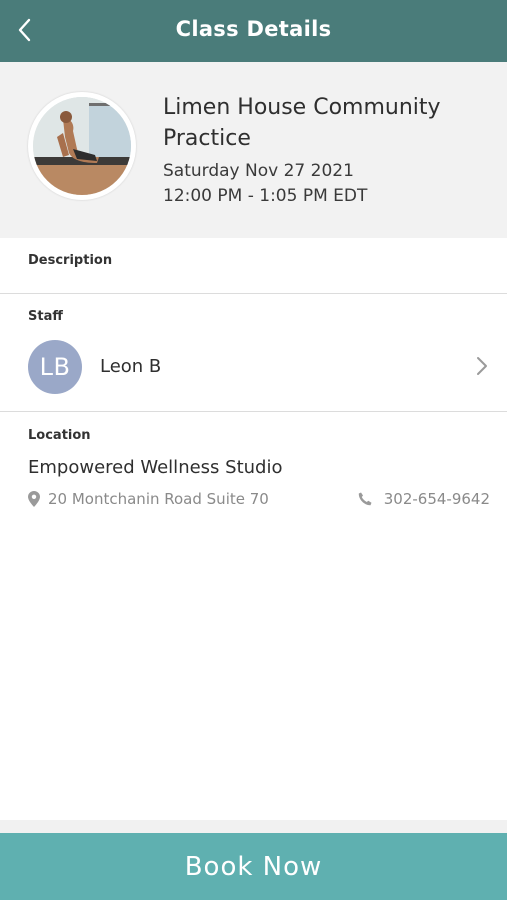 Image resolution: width=507 pixels, height=900 pixels. What do you see at coordinates (482, 366) in the screenshot?
I see `chevron-right-icon` at bounding box center [482, 366].